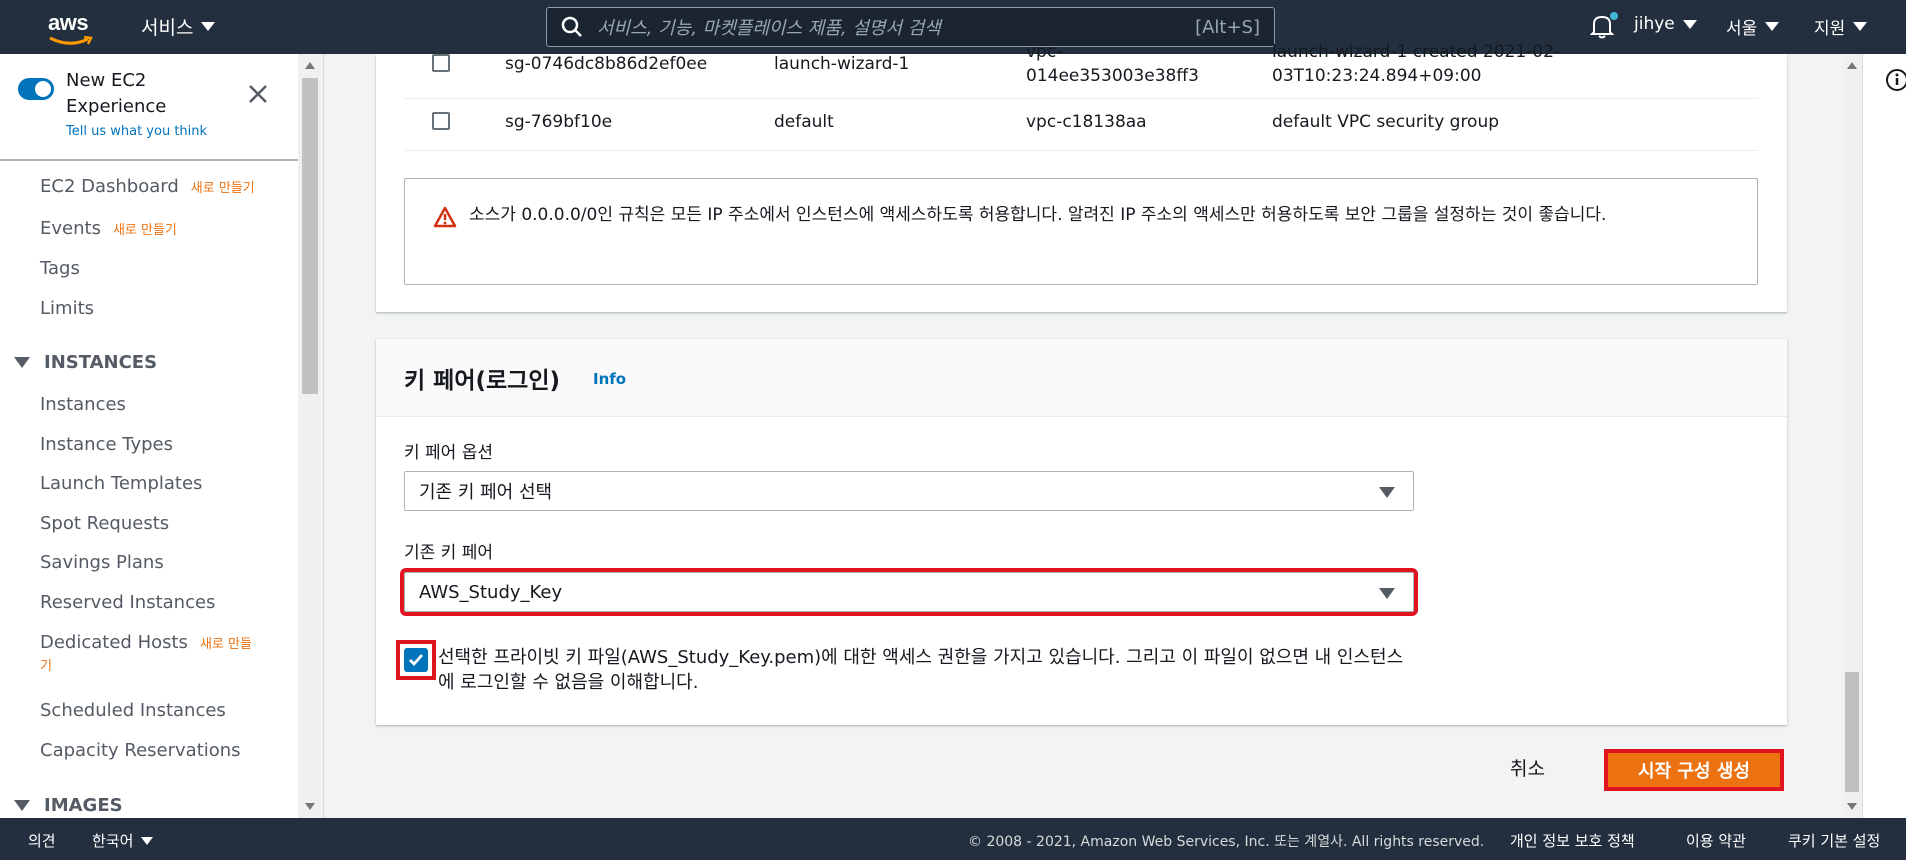  Describe the element at coordinates (83, 805) in the screenshot. I see `section-label: IMAGES` at that location.